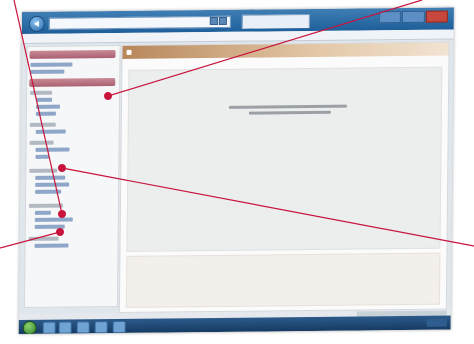  Describe the element at coordinates (129, 52) in the screenshot. I see `header-square-icon` at that location.